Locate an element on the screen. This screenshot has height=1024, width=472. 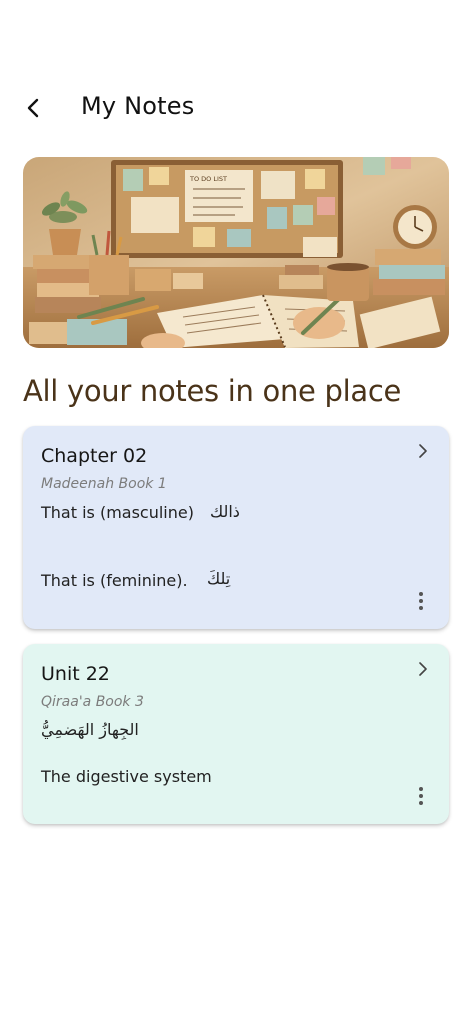
svg-text: TO DO LIST is located at coordinates (208, 179).